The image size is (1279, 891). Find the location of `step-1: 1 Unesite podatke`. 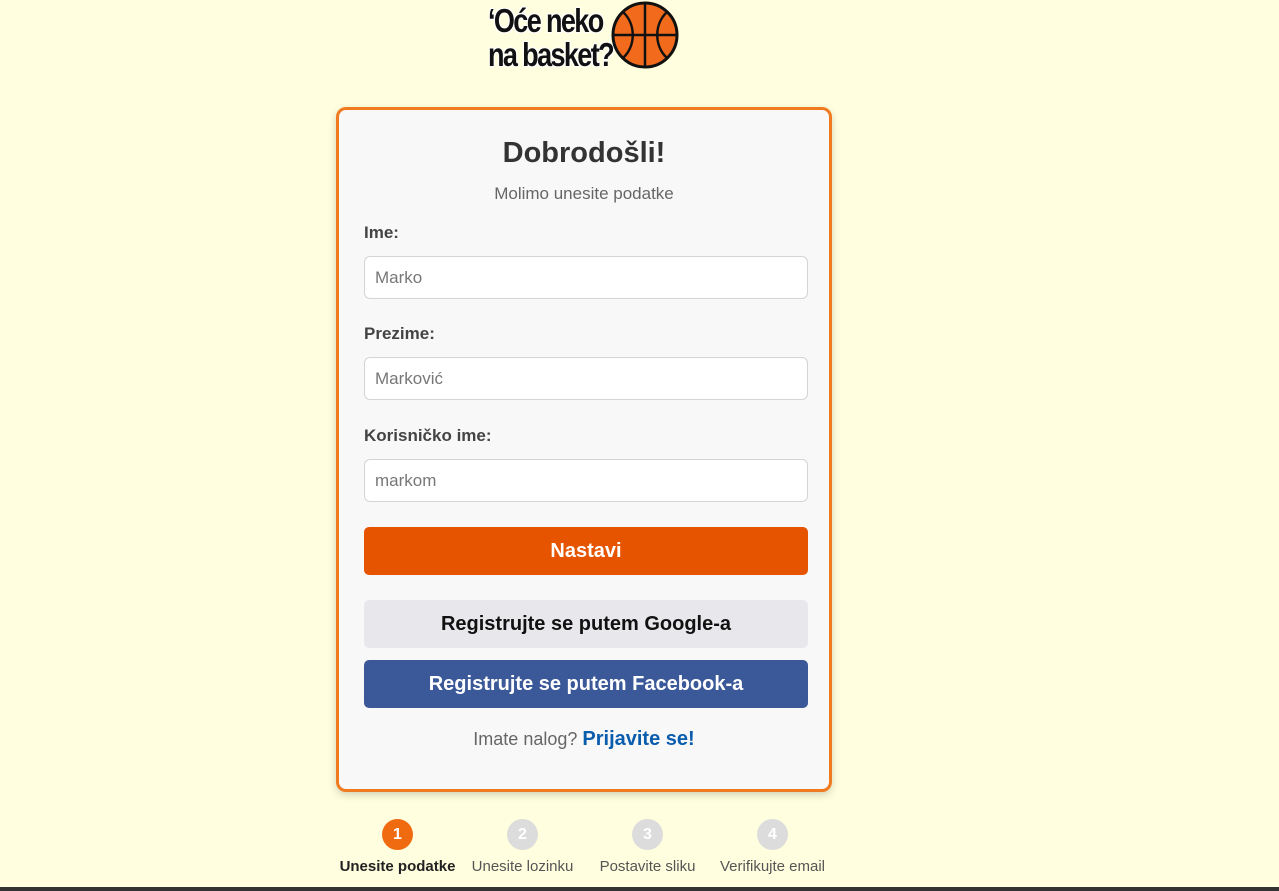

step-1: 1 Unesite podatke is located at coordinates (397, 847).